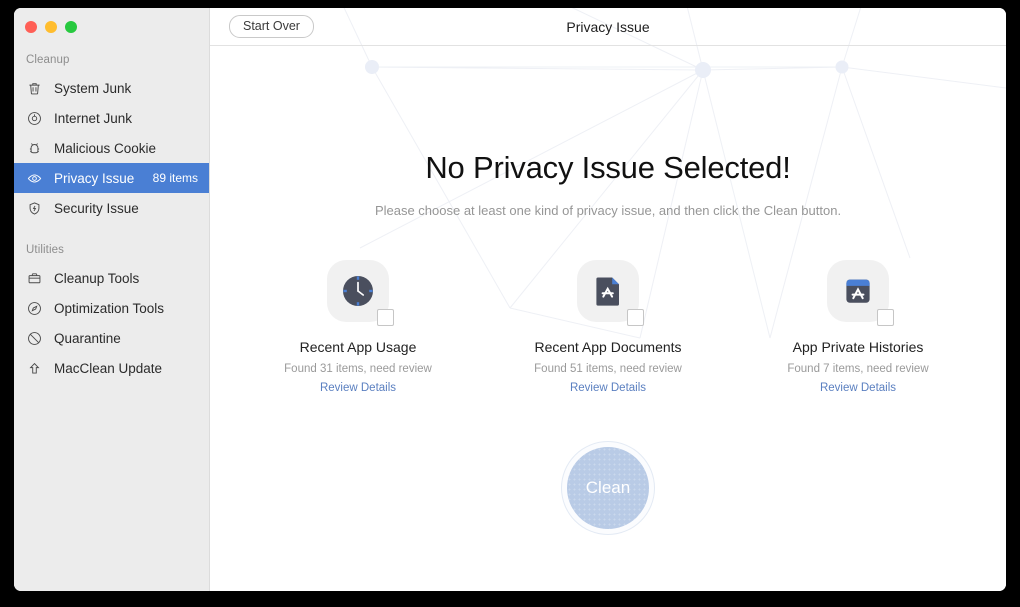 The image size is (1020, 607). Describe the element at coordinates (93, 118) in the screenshot. I see `sidebar-item-label: Internet Junk` at that location.